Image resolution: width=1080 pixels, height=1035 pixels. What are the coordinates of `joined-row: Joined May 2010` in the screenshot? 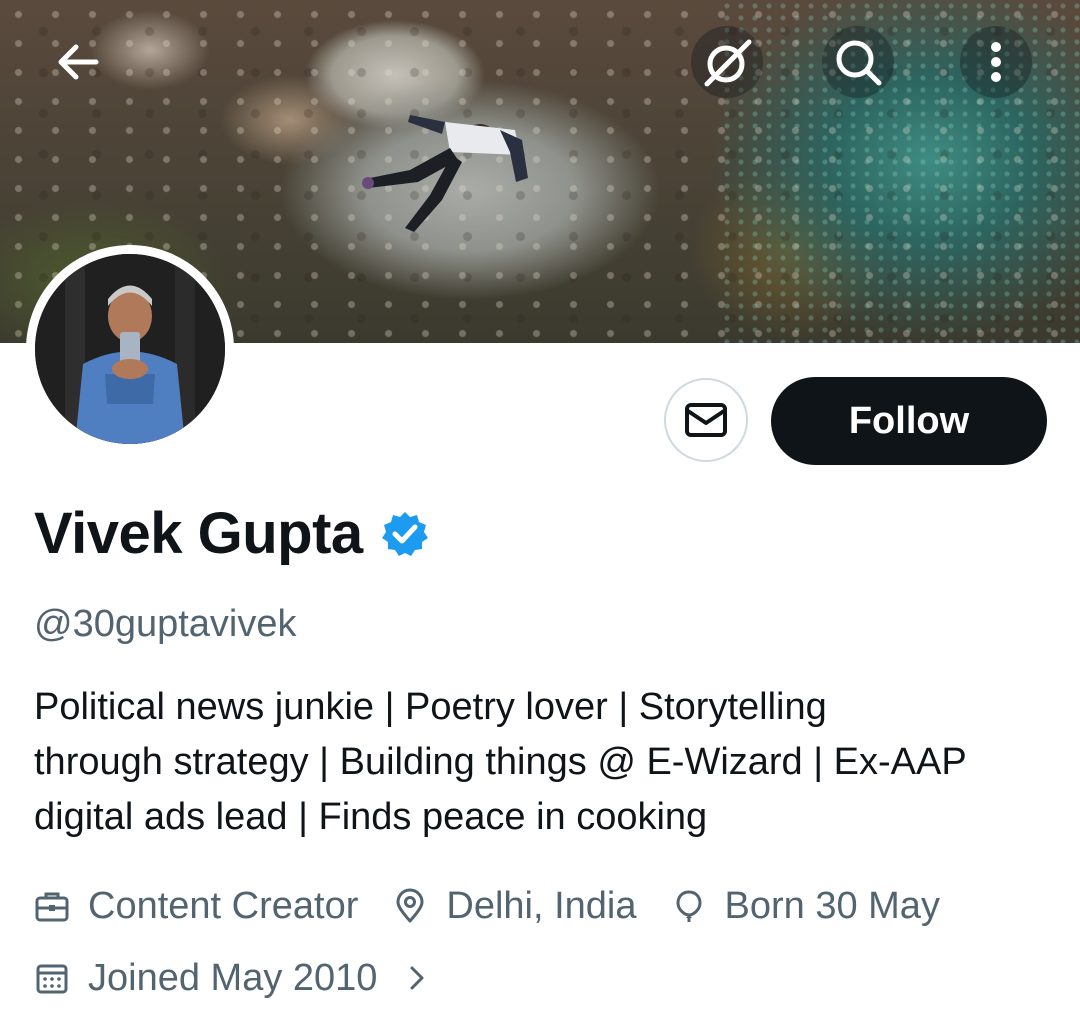 It's located at (232, 978).